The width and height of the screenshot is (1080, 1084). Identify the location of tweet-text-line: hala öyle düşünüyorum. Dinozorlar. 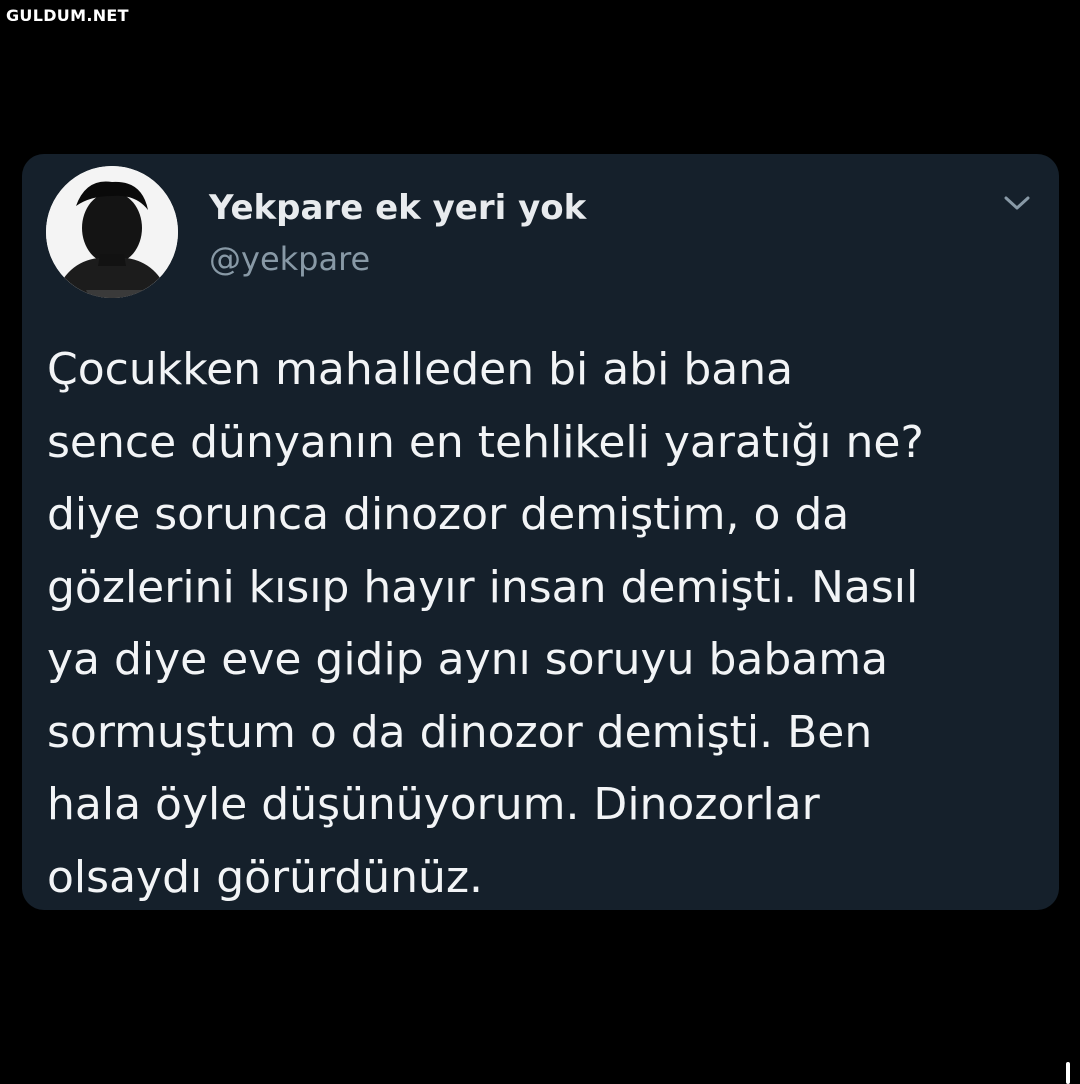
(433, 804).